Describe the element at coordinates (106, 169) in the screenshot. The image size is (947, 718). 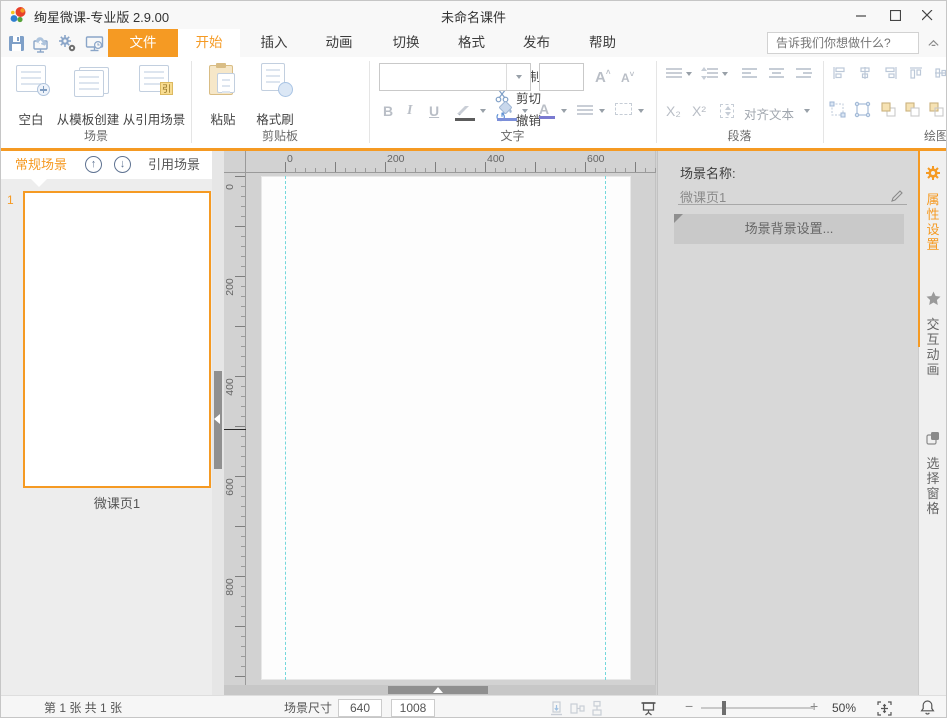
I see `scenes-panel-header: 常规场景 ↑ ↓ 引用场景` at that location.